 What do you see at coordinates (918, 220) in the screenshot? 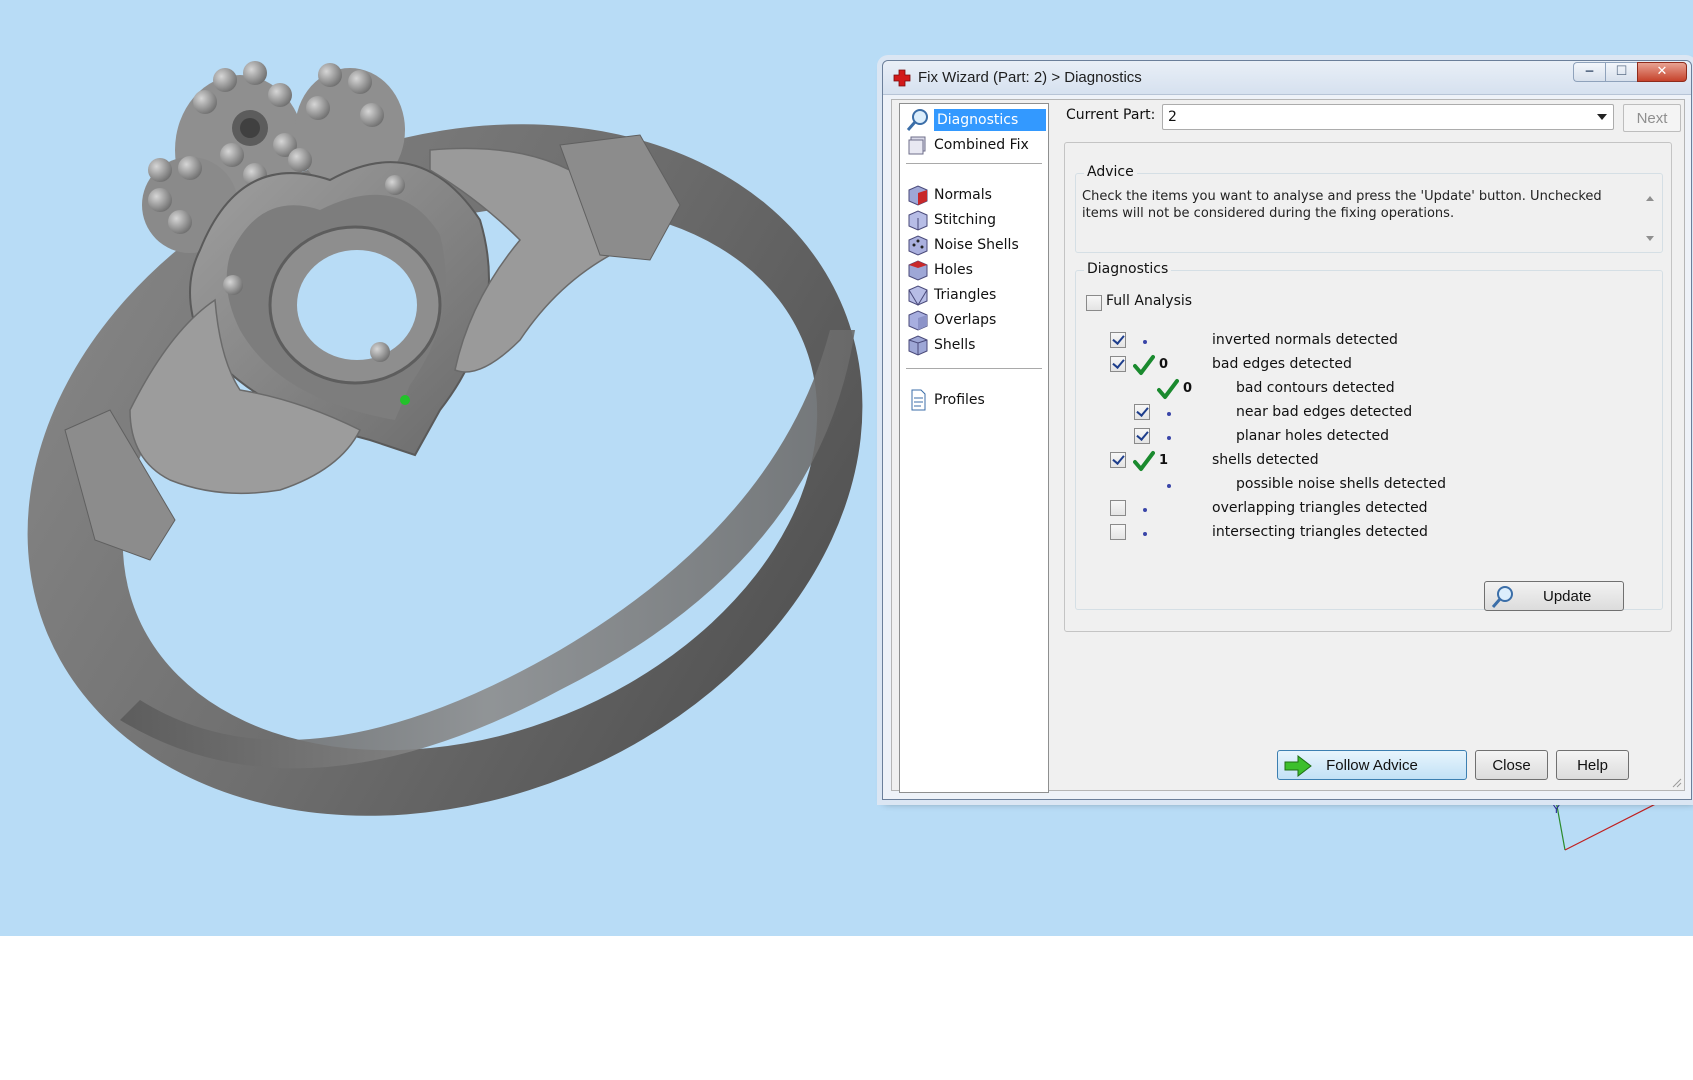
I see `stitch-cube-icon` at bounding box center [918, 220].